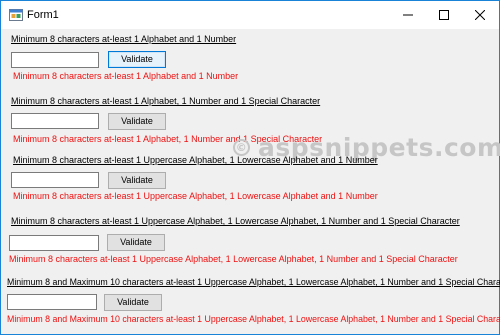 The width and height of the screenshot is (500, 335). What do you see at coordinates (241, 147) in the screenshot?
I see `copyright-icon: ©` at bounding box center [241, 147].